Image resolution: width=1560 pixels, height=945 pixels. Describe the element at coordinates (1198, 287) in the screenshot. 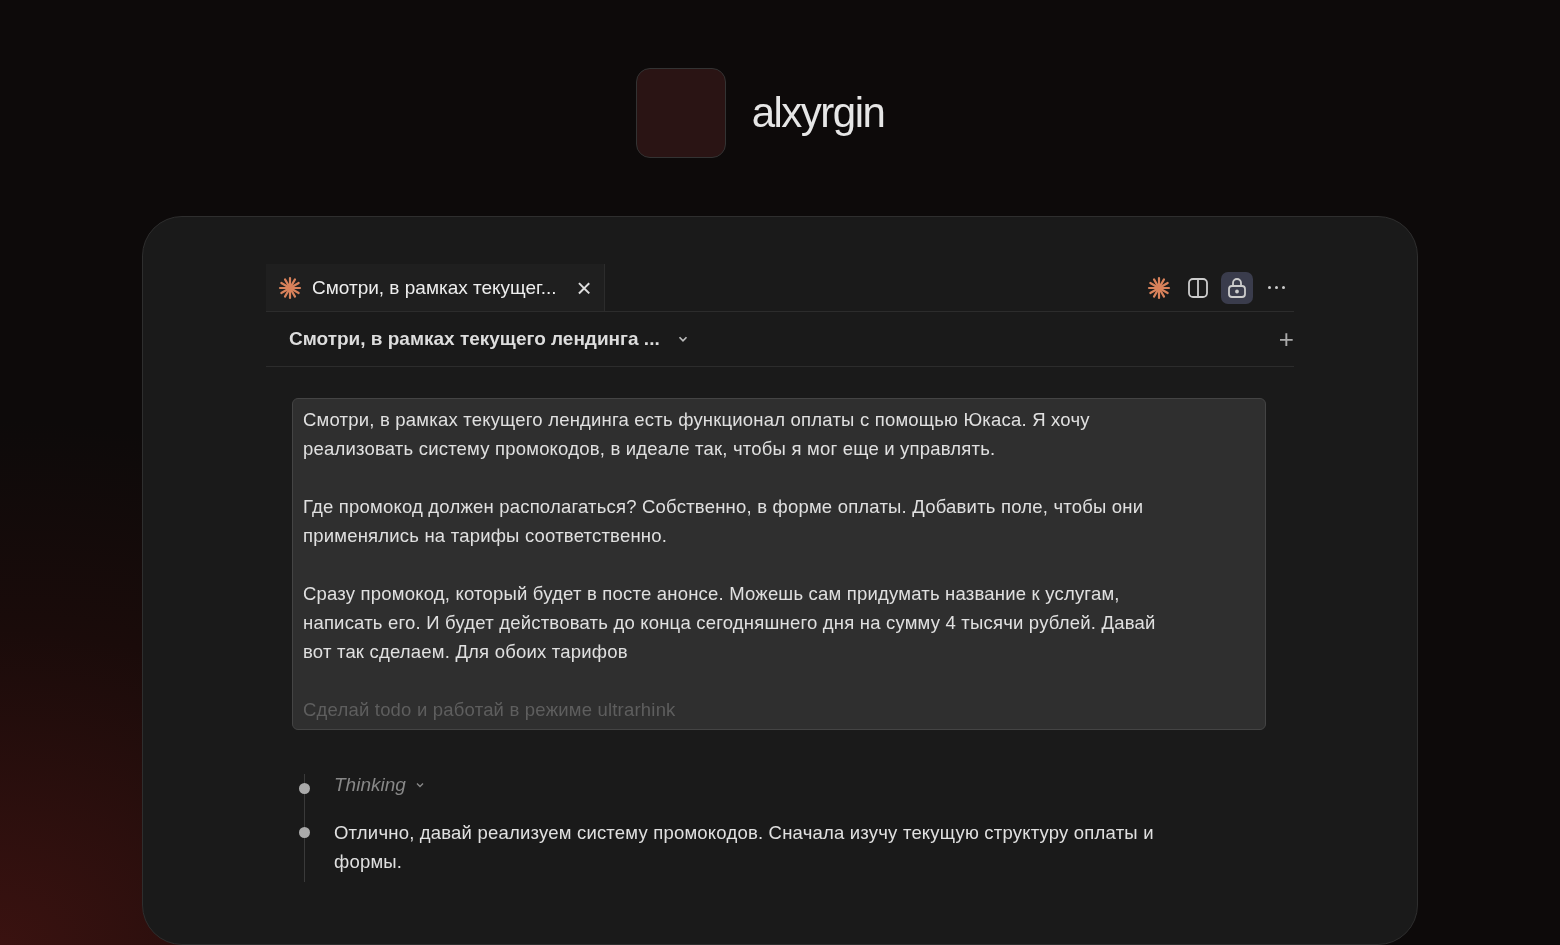

I see `split-view-icon` at that location.